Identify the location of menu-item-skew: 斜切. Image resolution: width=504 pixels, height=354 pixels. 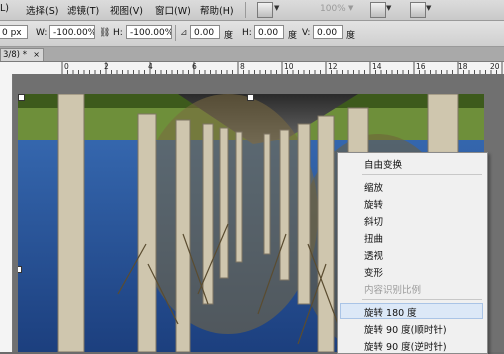
(373, 221).